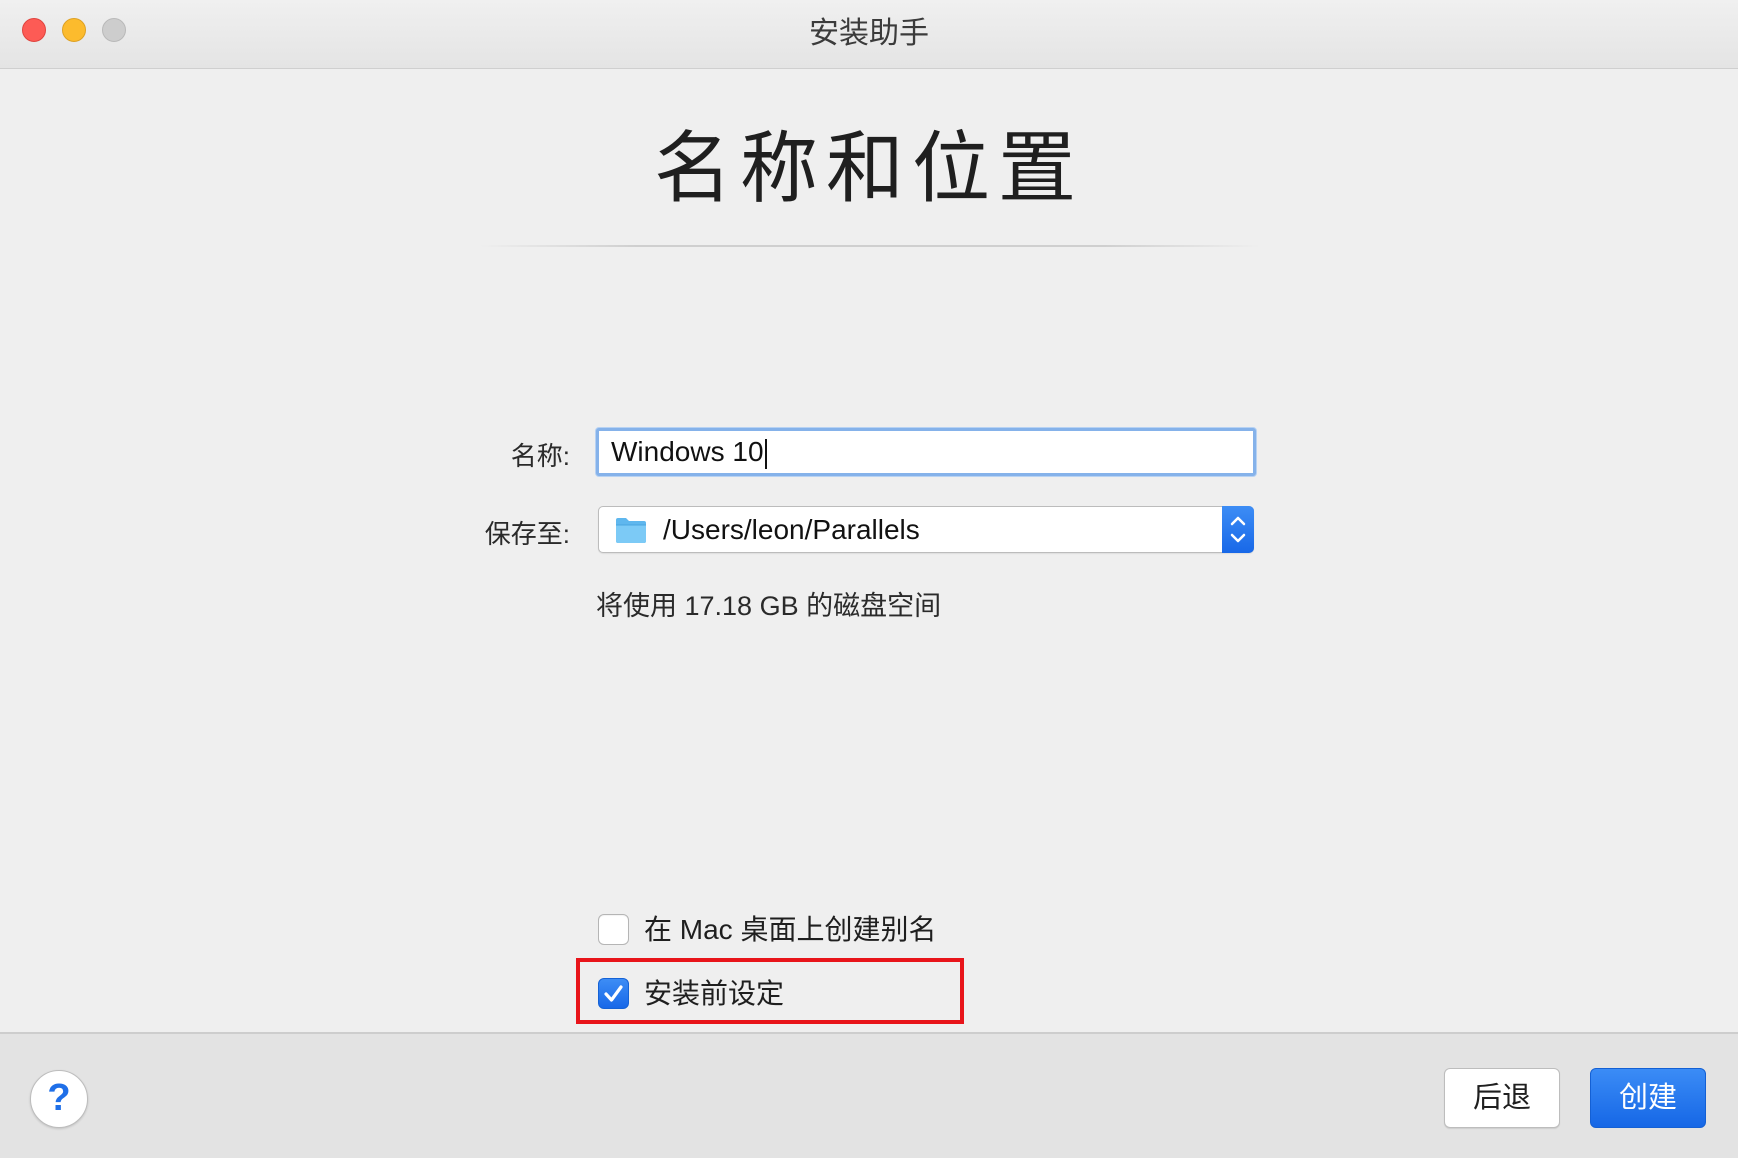  I want to click on name-input: Windows 10, so click(926, 452).